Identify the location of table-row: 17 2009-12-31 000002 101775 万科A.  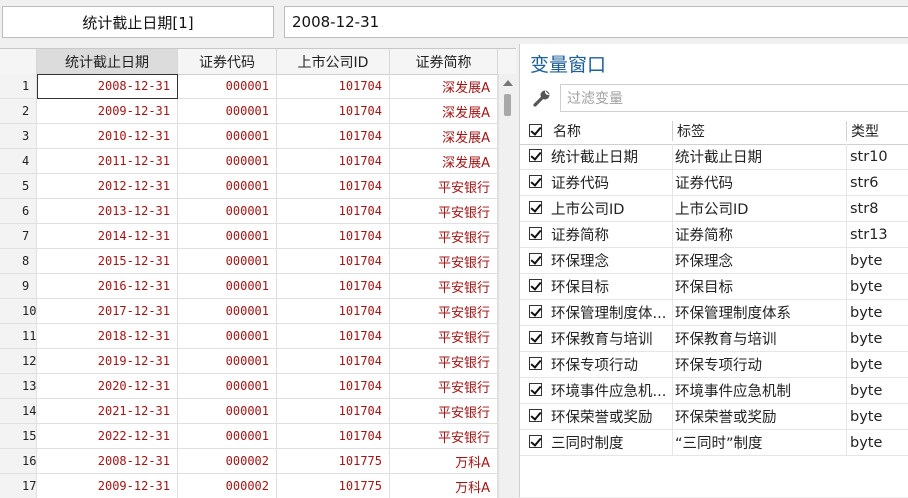
(249, 486).